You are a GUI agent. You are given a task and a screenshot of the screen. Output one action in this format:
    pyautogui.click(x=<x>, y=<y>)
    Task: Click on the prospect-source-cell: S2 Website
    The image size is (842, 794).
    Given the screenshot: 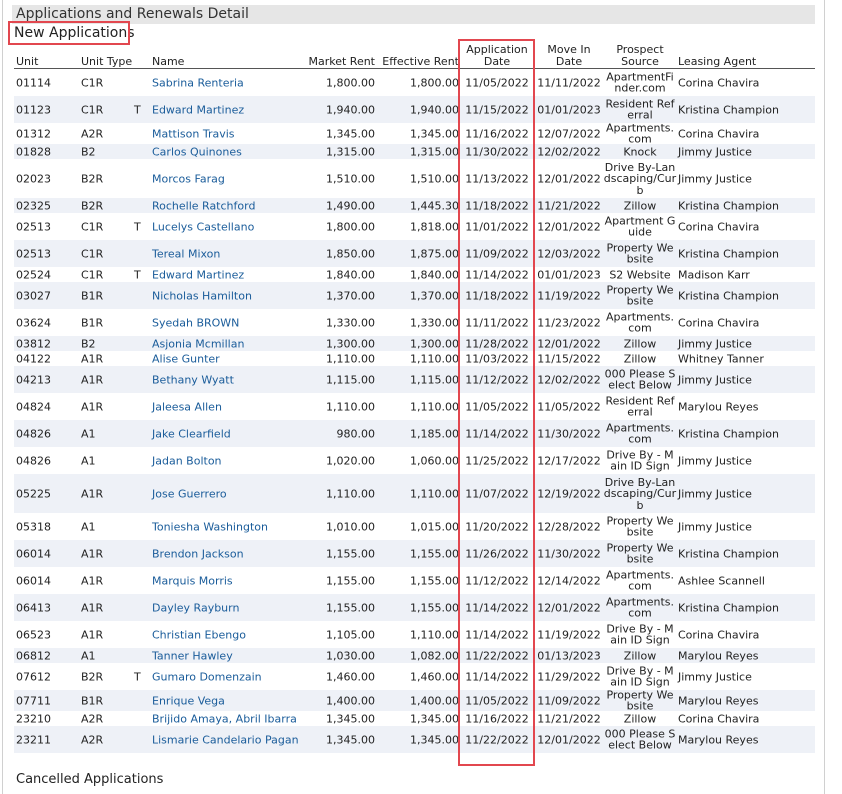 What is the action you would take?
    pyautogui.click(x=640, y=274)
    